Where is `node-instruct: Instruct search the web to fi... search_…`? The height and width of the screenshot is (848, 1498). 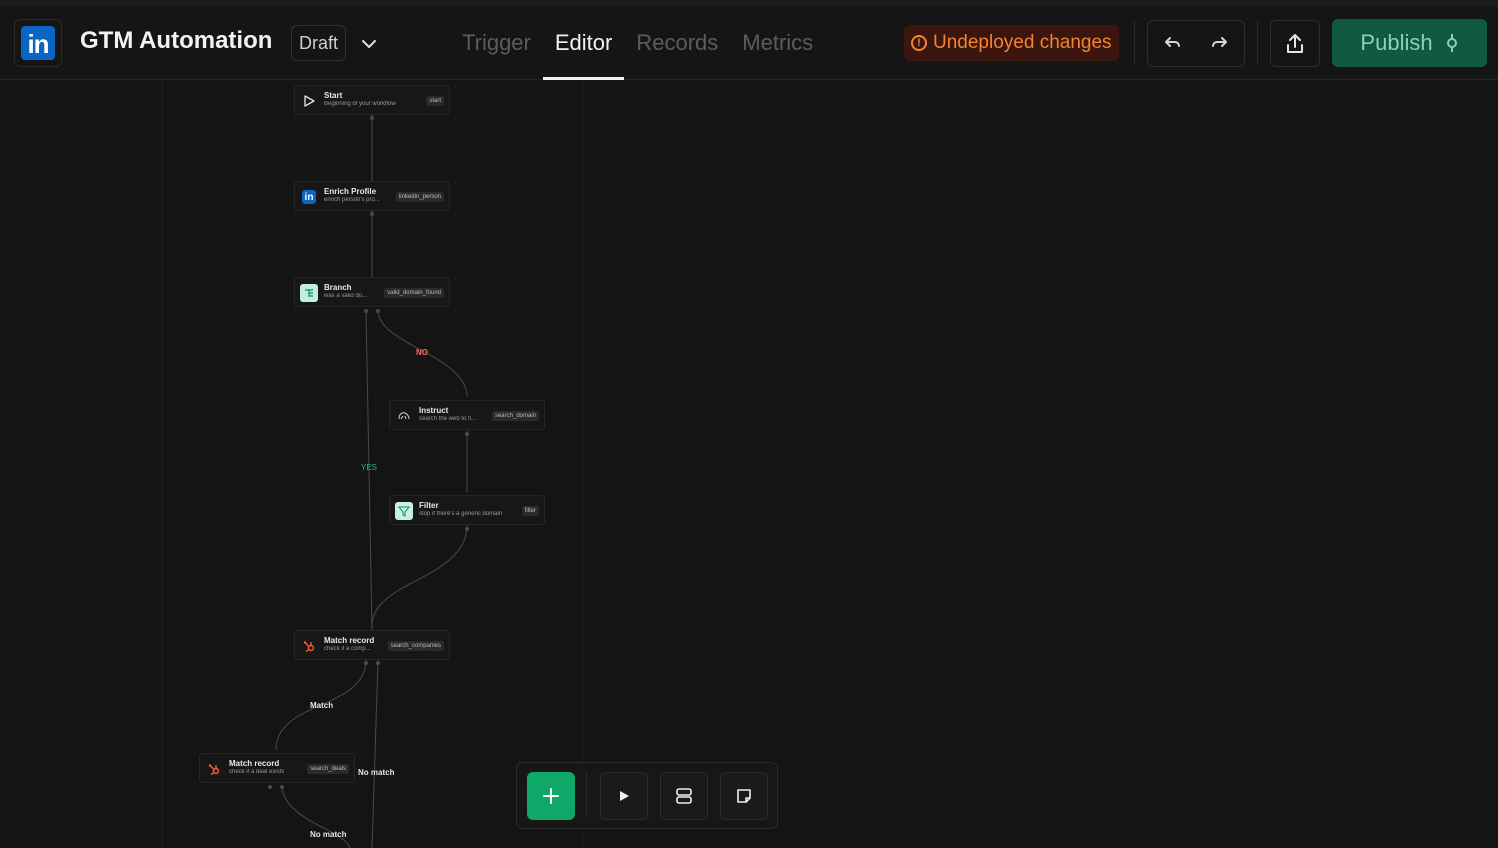 node-instruct: Instruct search the web to fi... search_… is located at coordinates (467, 415).